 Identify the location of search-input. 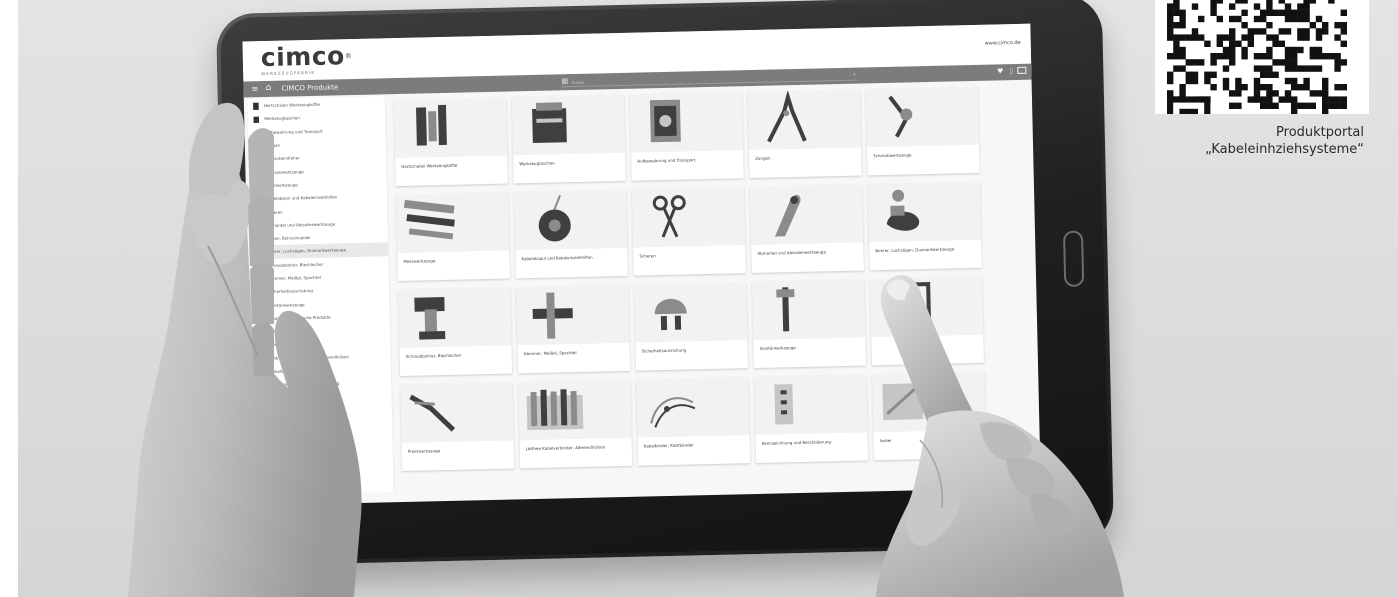
(706, 79).